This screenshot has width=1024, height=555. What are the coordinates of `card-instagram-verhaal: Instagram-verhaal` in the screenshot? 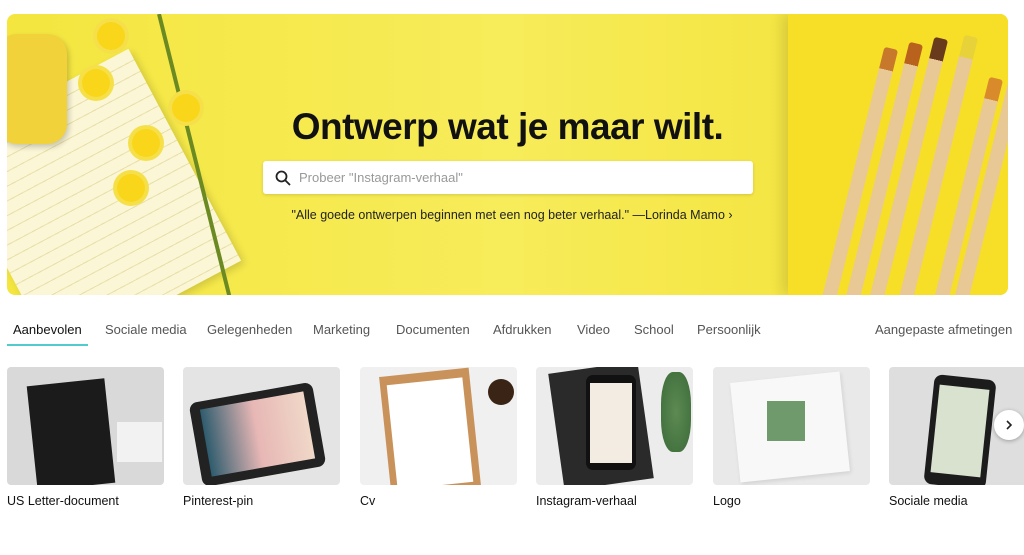 It's located at (614, 437).